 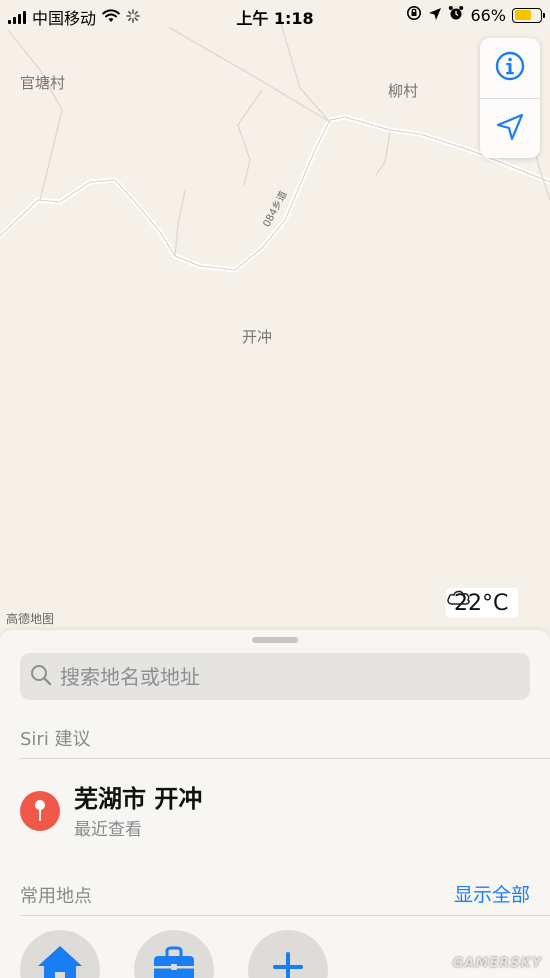 What do you see at coordinates (403, 91) in the screenshot?
I see `place-label-liucun: 柳村` at bounding box center [403, 91].